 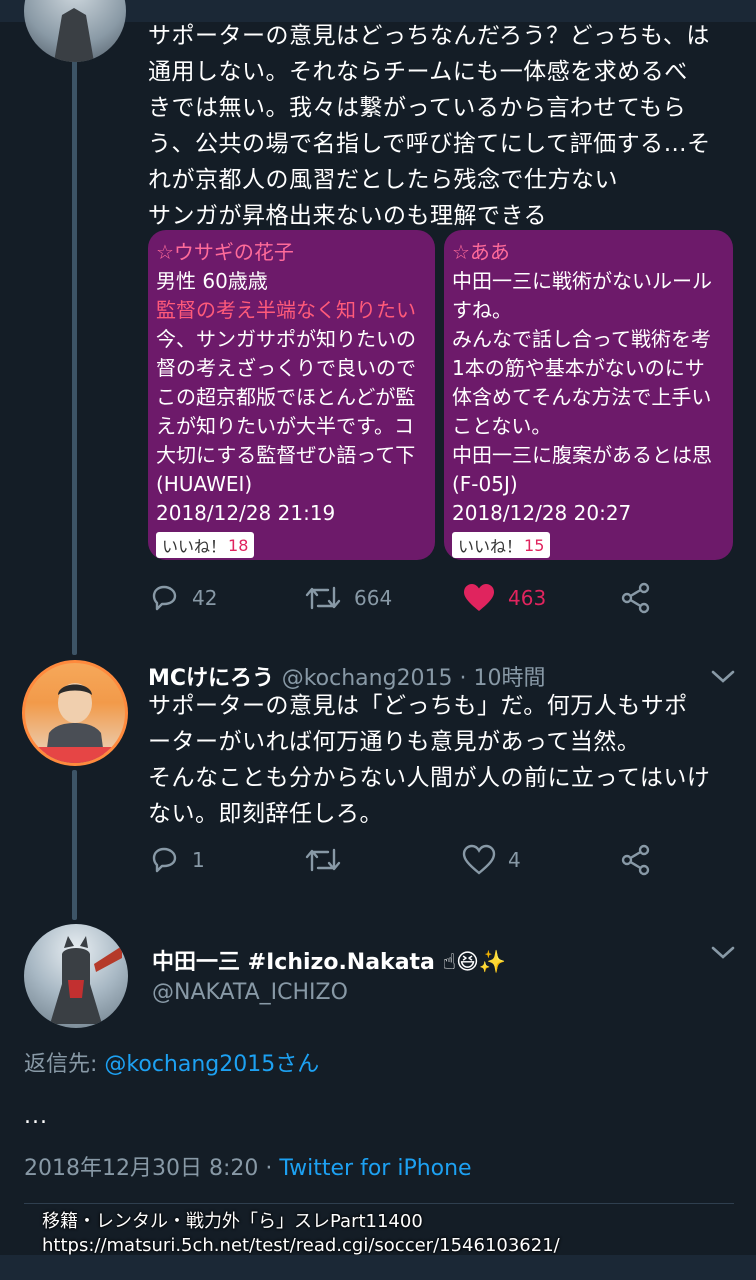 I want to click on author-emoji: ☝😆✨, so click(x=474, y=962).